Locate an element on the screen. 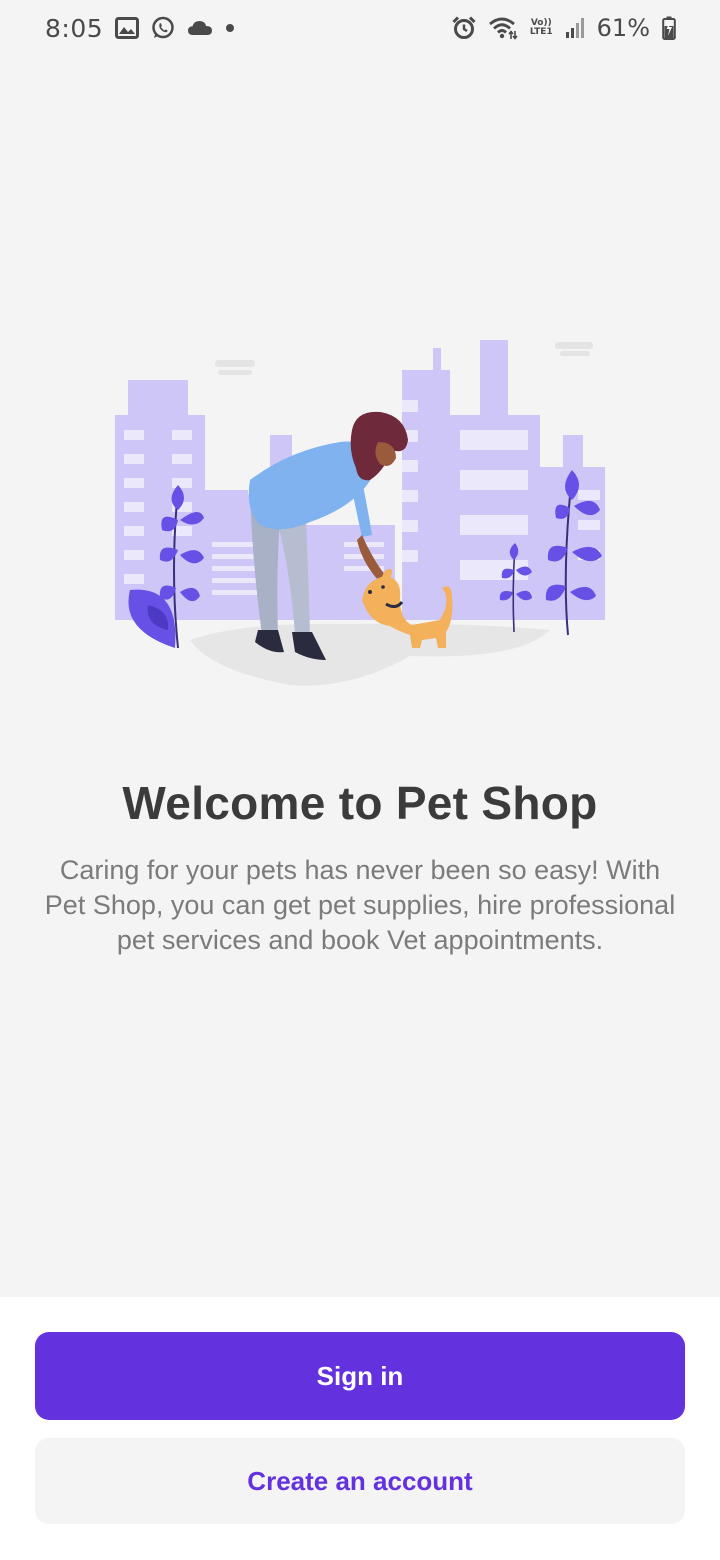 The width and height of the screenshot is (720, 1560). battery-icon is located at coordinates (669, 28).